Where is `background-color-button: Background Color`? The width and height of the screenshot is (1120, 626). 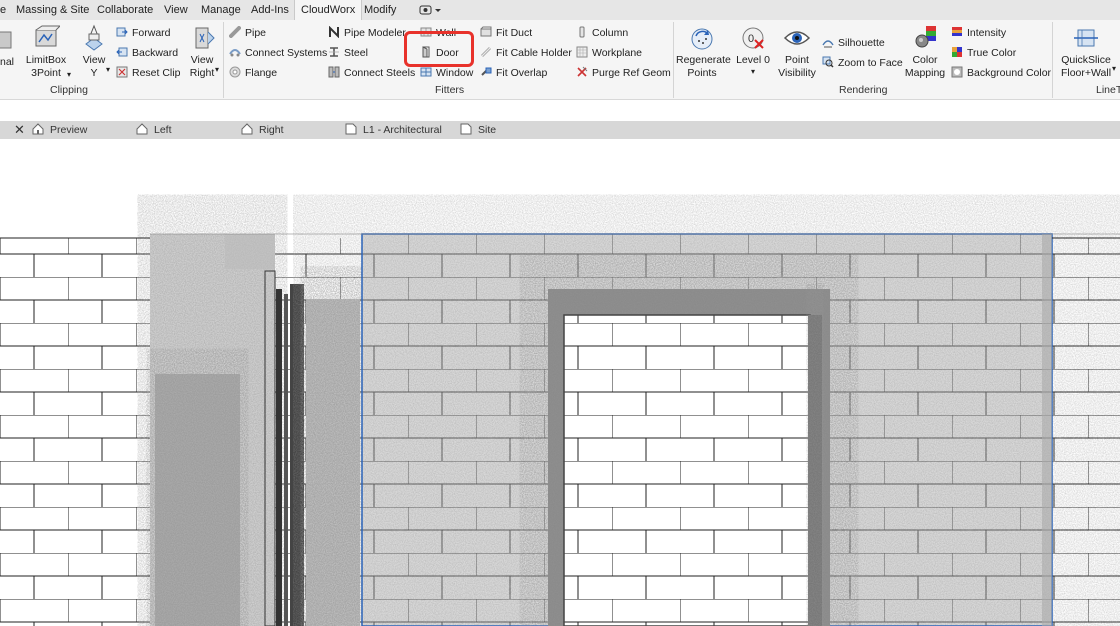
background-color-button: Background Color is located at coordinates (1001, 73).